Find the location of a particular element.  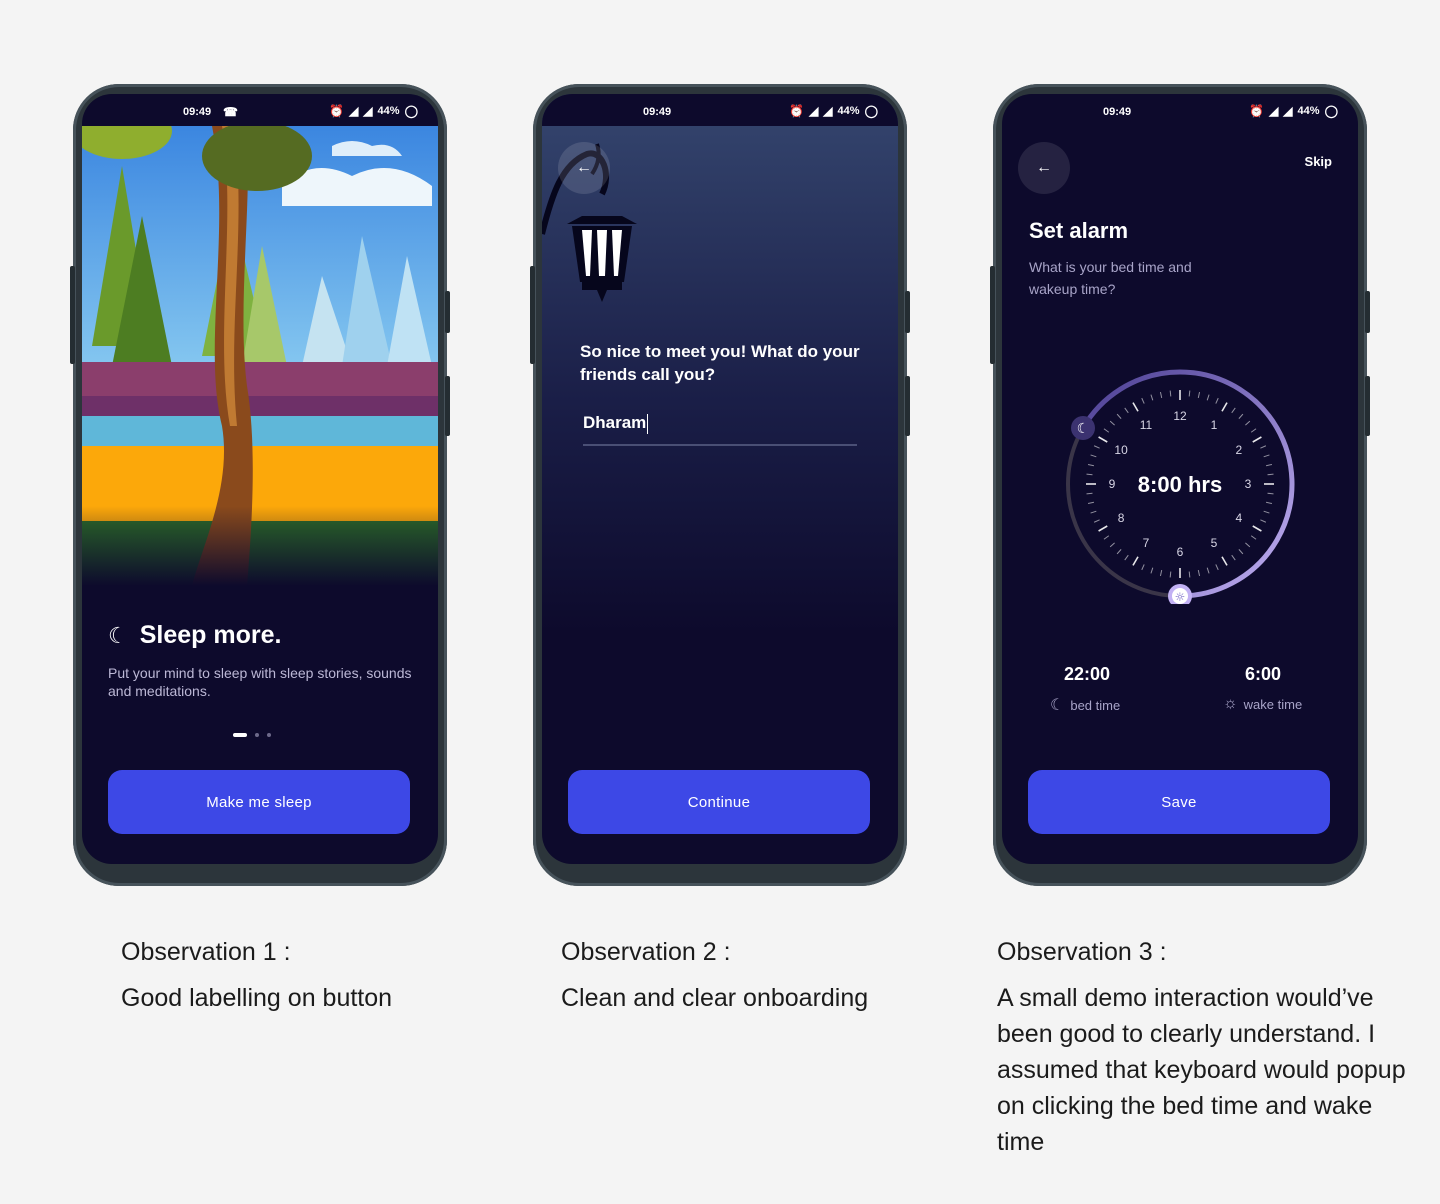

dial-number: 2 is located at coordinates (1239, 450).